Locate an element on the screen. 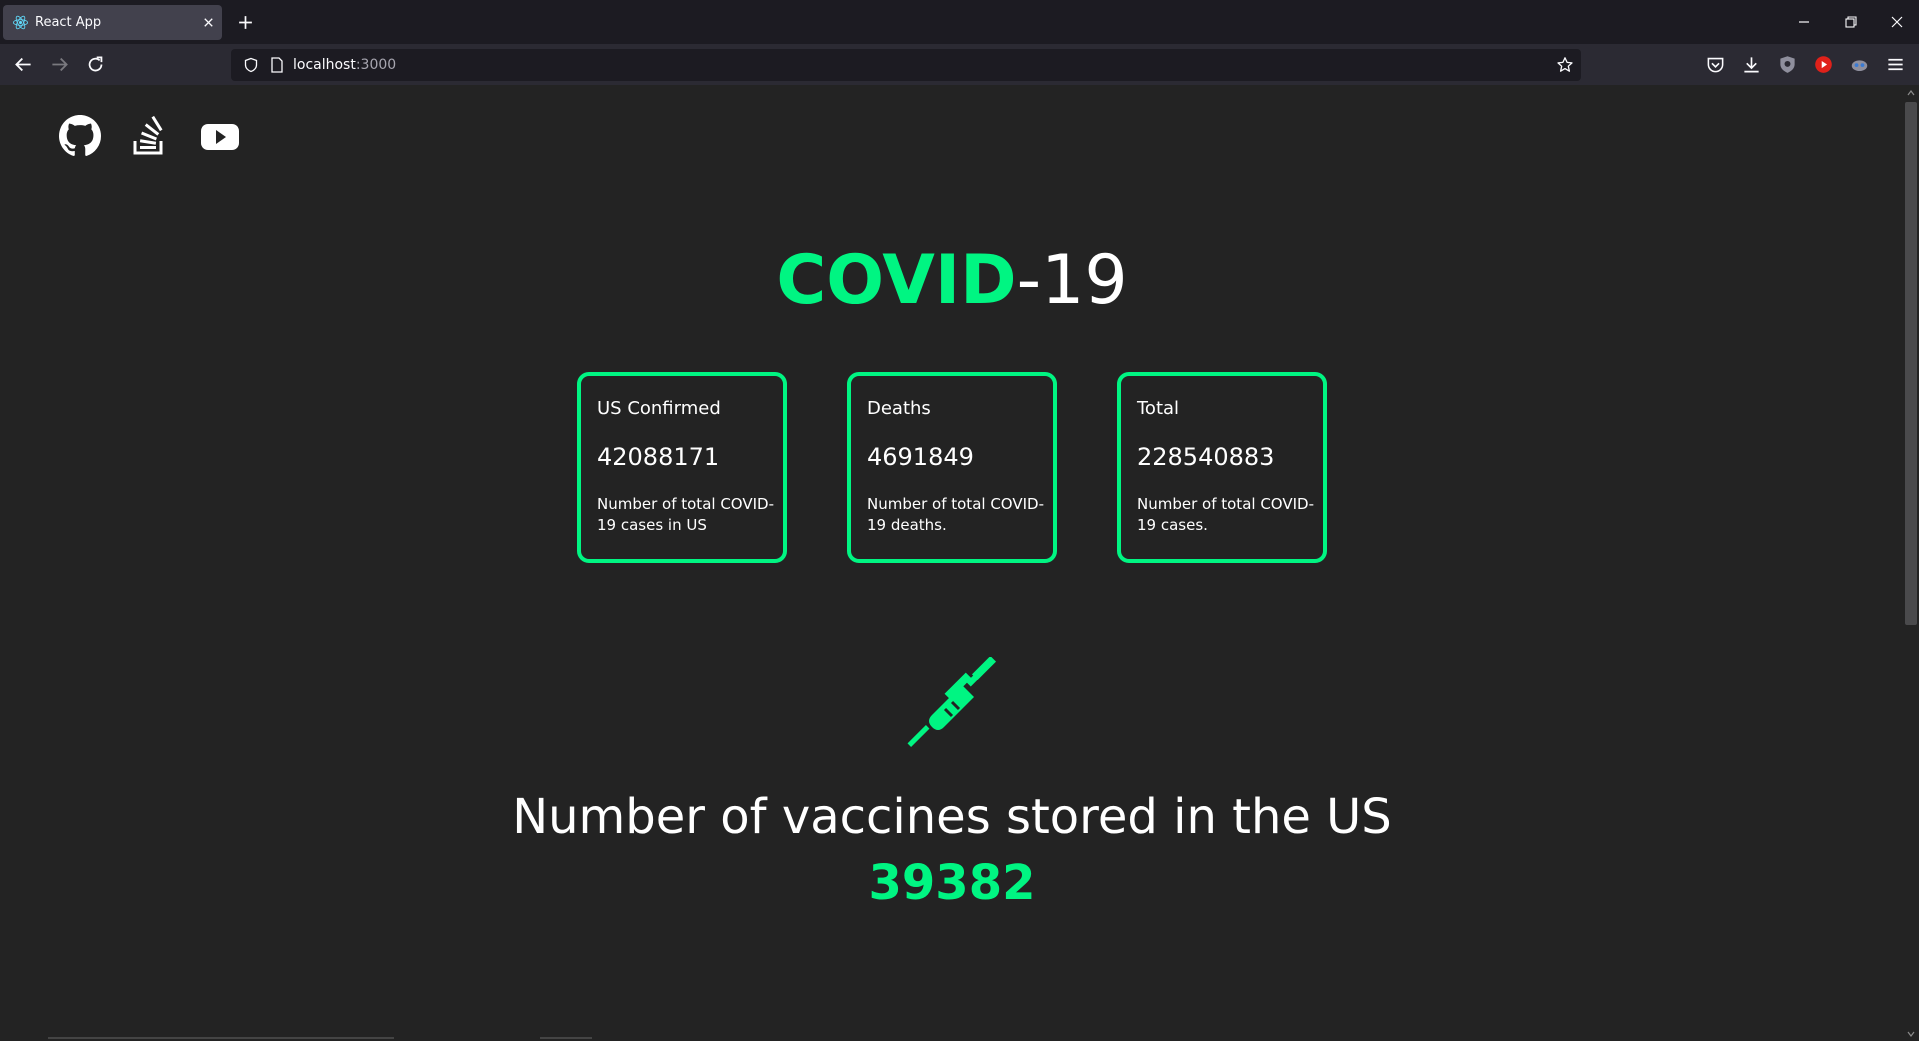 This screenshot has width=1919, height=1041. vaccine-label: Number of vaccines stored in the US is located at coordinates (952, 817).